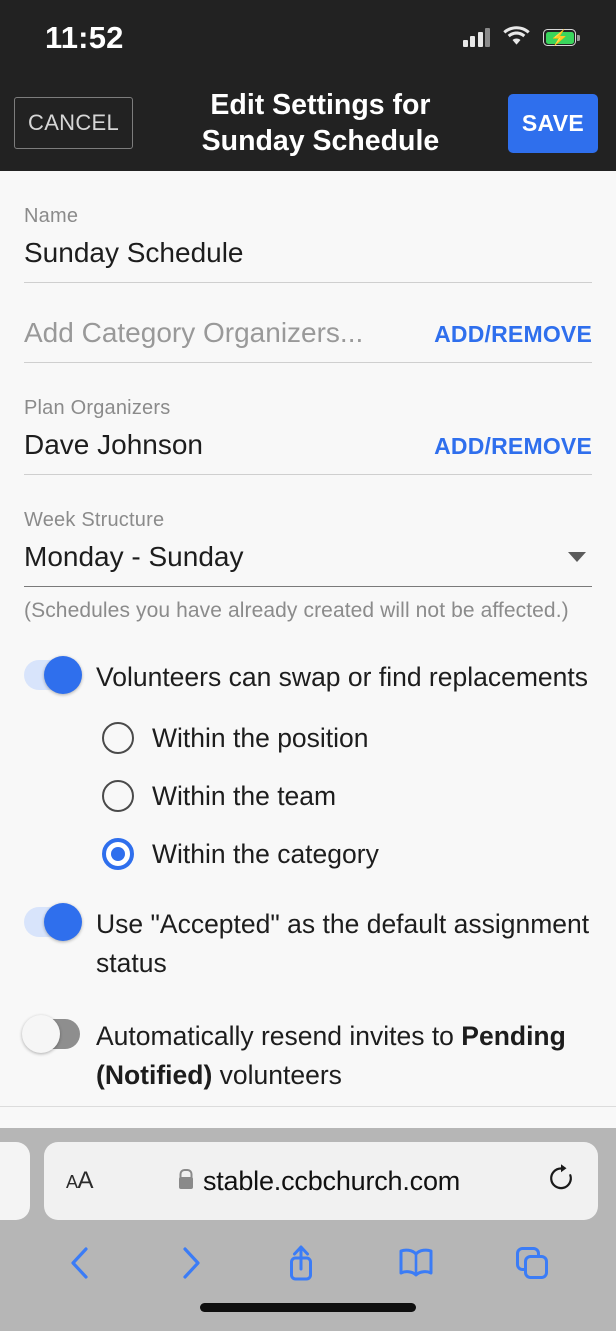 This screenshot has width=616, height=1331. I want to click on name-field-group: Name Sunday Schedule, so click(308, 227).